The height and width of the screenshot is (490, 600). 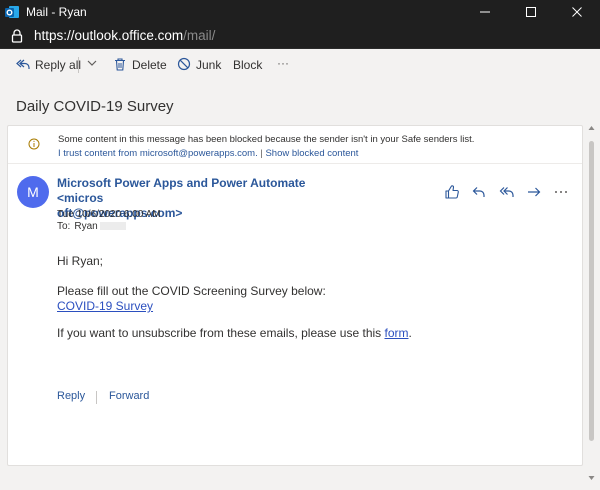 What do you see at coordinates (591, 478) in the screenshot?
I see `scroll-down-arrow-icon` at bounding box center [591, 478].